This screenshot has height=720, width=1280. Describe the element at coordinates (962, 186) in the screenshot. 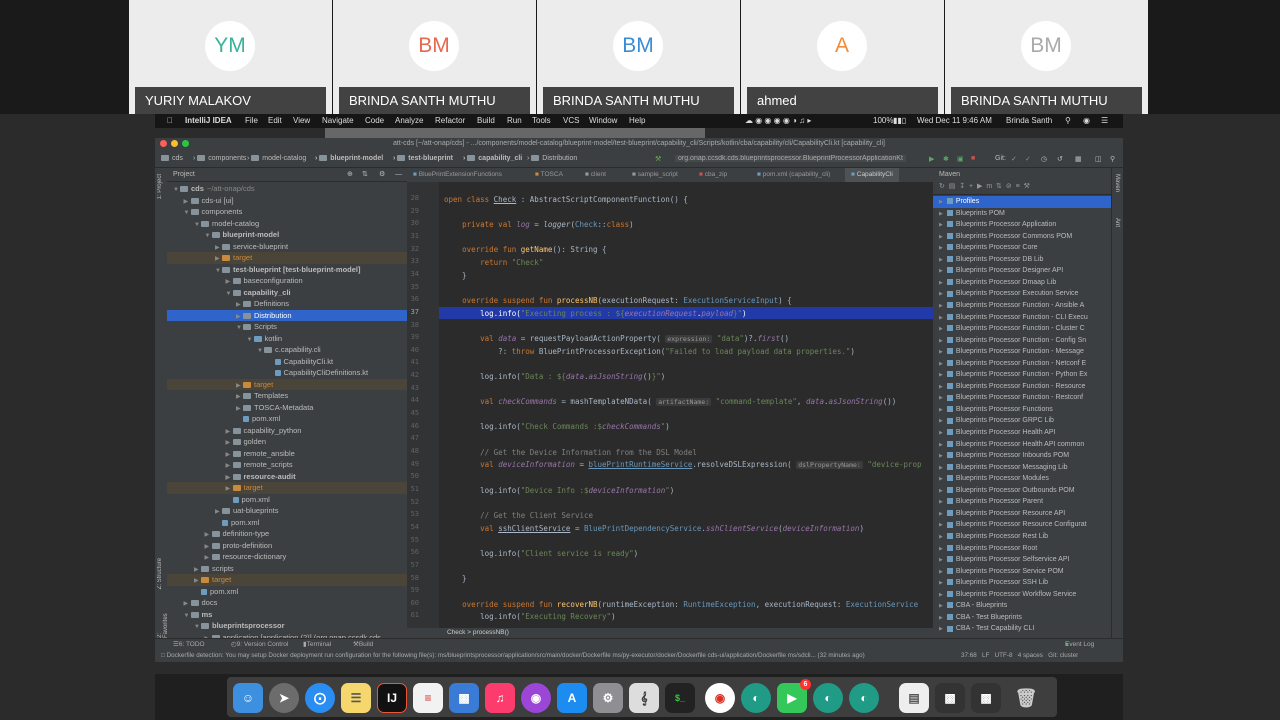

I see `download-icon: ↧` at that location.